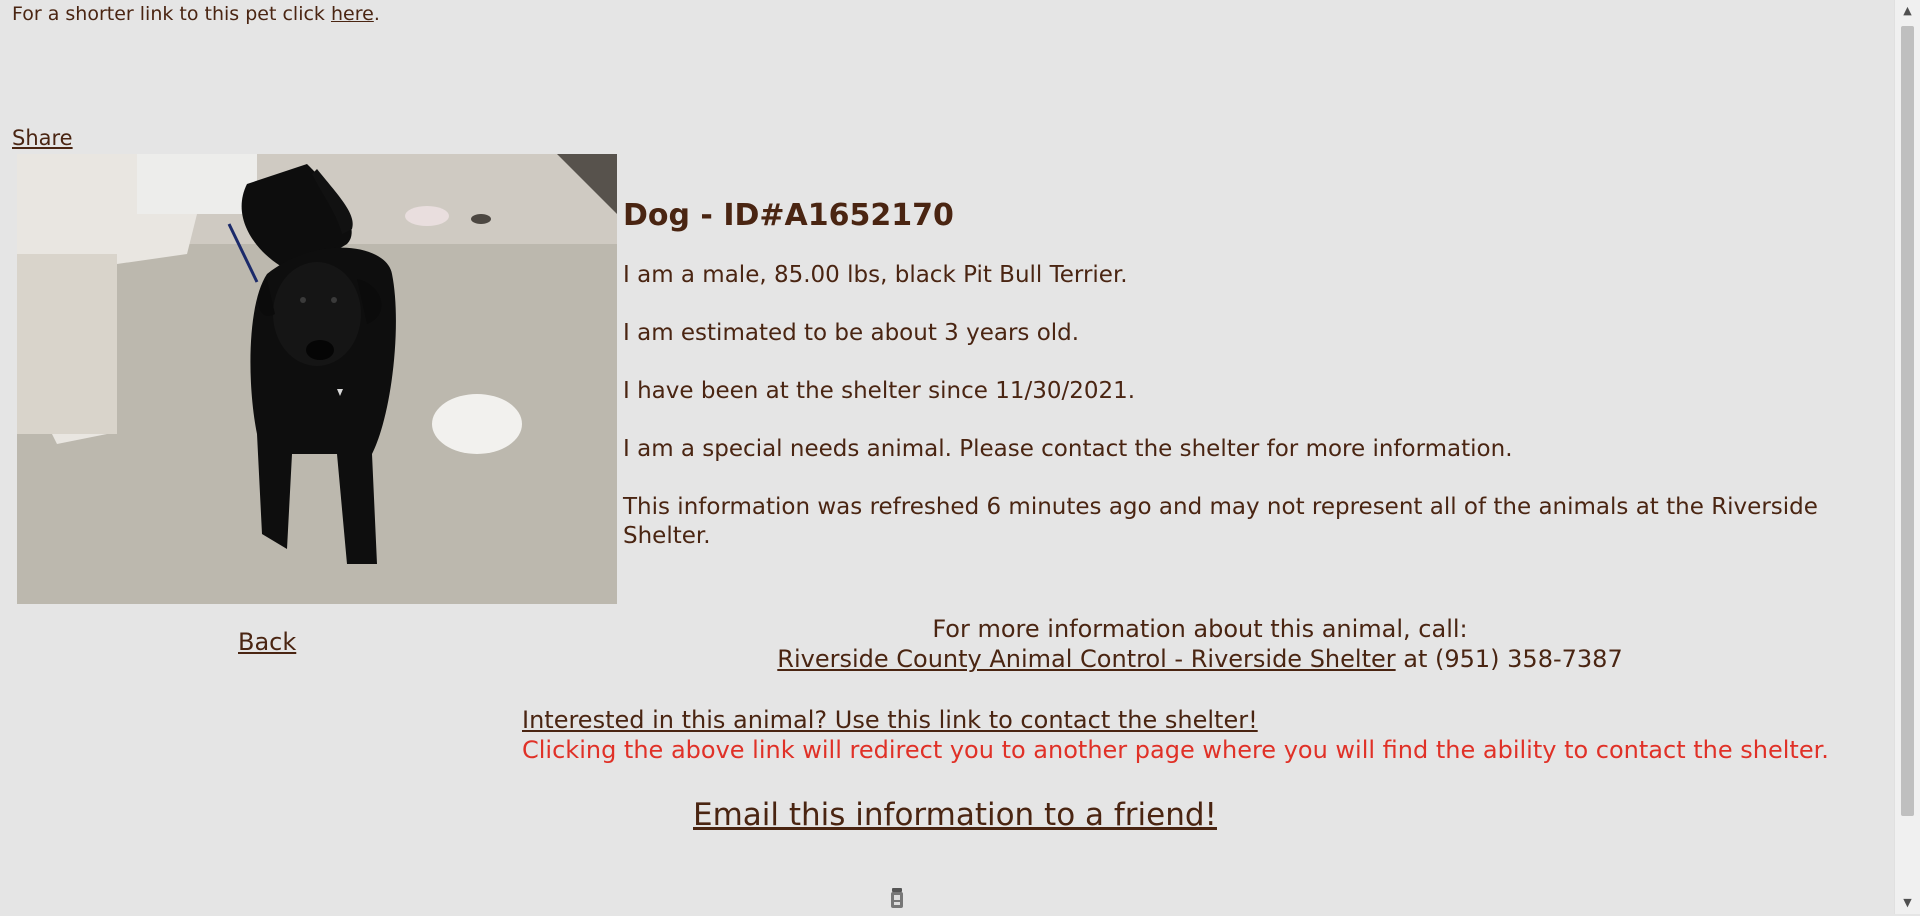 The width and height of the screenshot is (1920, 916). I want to click on shorter-link-prefix: For a shorter link to this pet click, so click(171, 14).